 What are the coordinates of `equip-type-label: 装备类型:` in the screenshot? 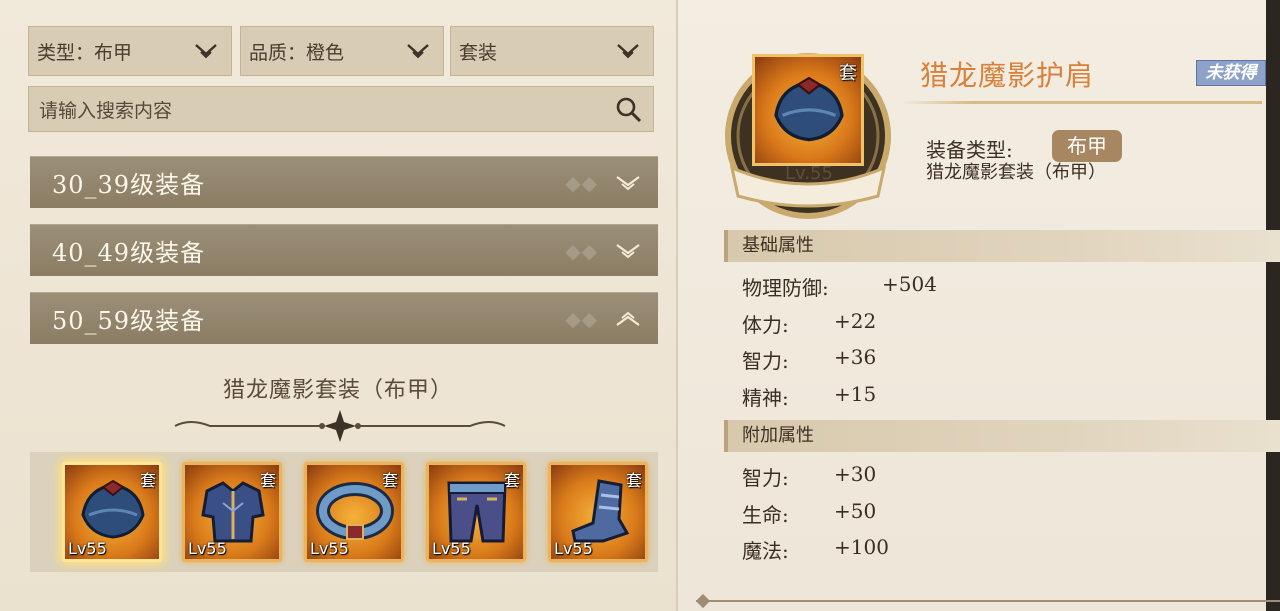 It's located at (969, 150).